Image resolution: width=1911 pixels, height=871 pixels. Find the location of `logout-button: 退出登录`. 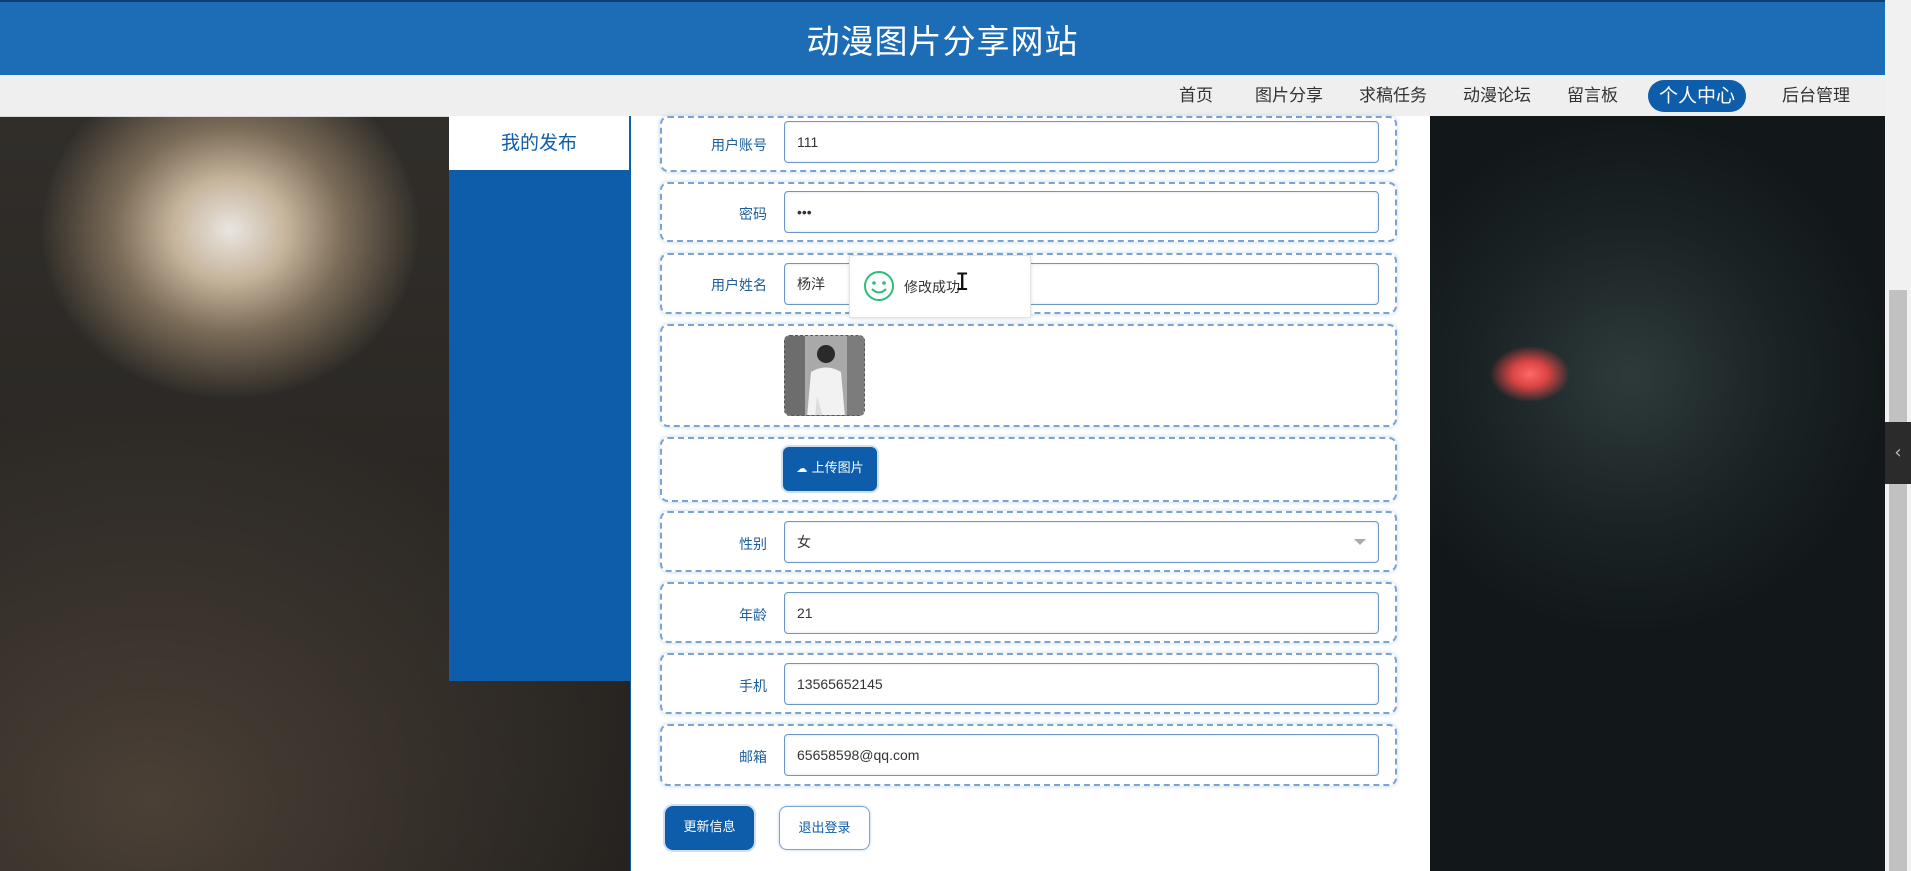

logout-button: 退出登录 is located at coordinates (824, 828).